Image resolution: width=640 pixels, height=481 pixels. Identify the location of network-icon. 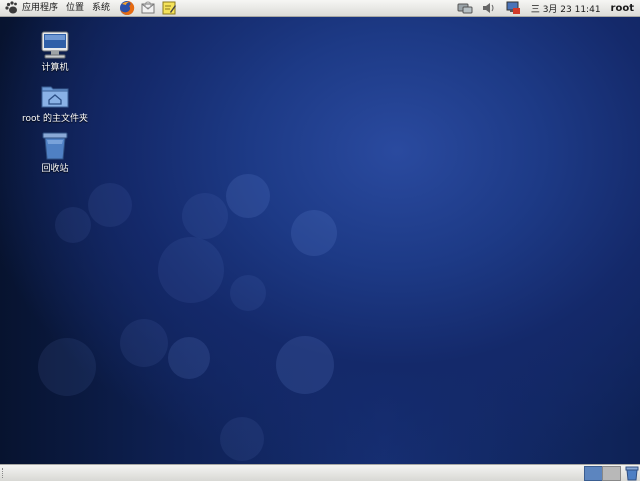
(465, 8).